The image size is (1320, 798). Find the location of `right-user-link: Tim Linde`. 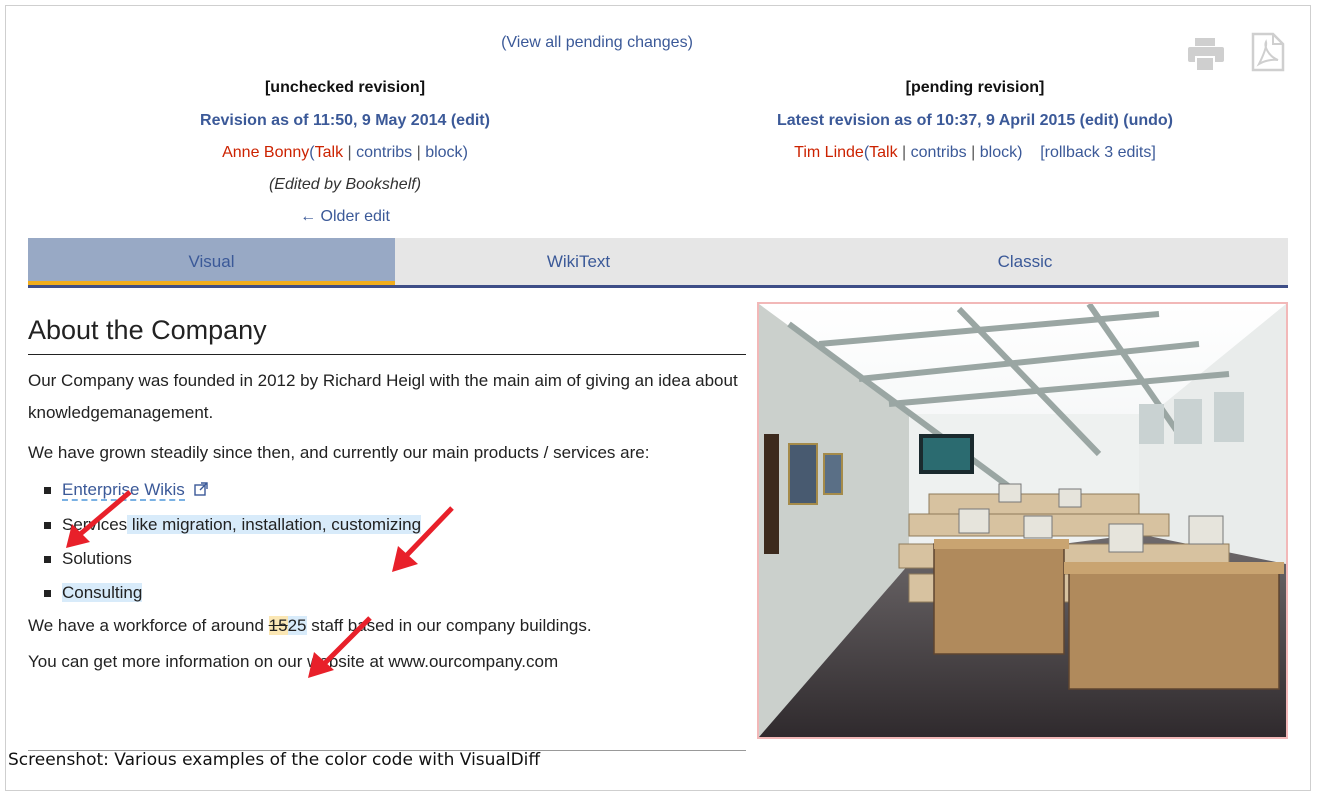

right-user-link: Tim Linde is located at coordinates (829, 152).